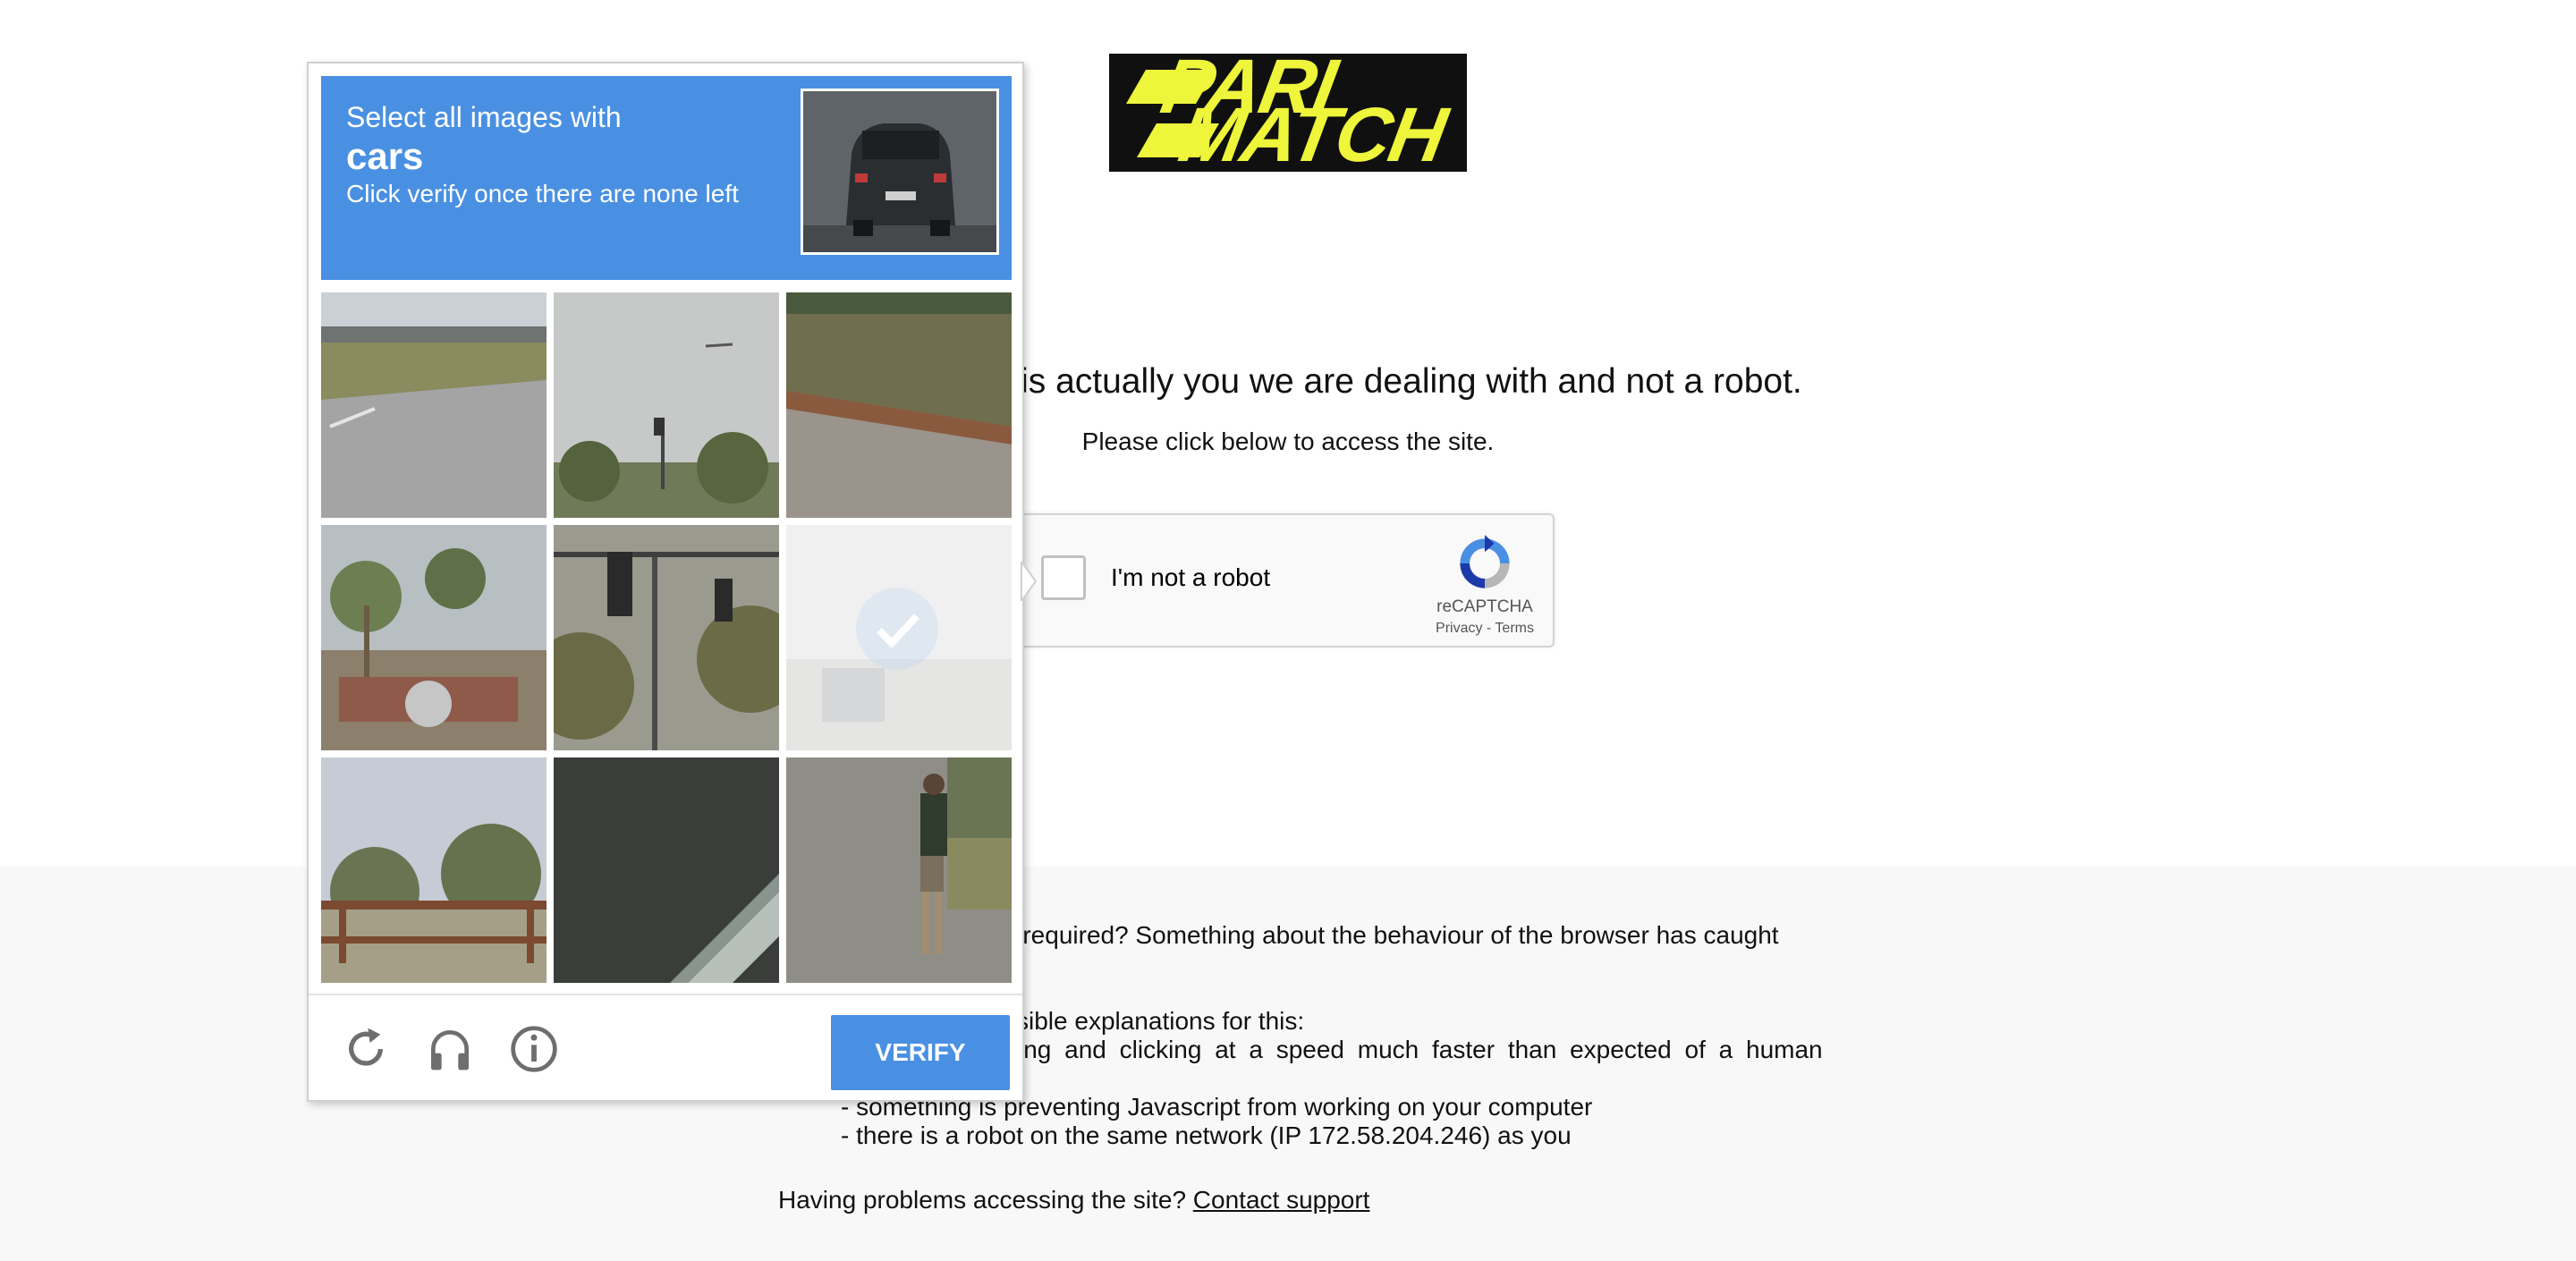  Describe the element at coordinates (897, 629) in the screenshot. I see `tile-selected-check-icon` at that location.